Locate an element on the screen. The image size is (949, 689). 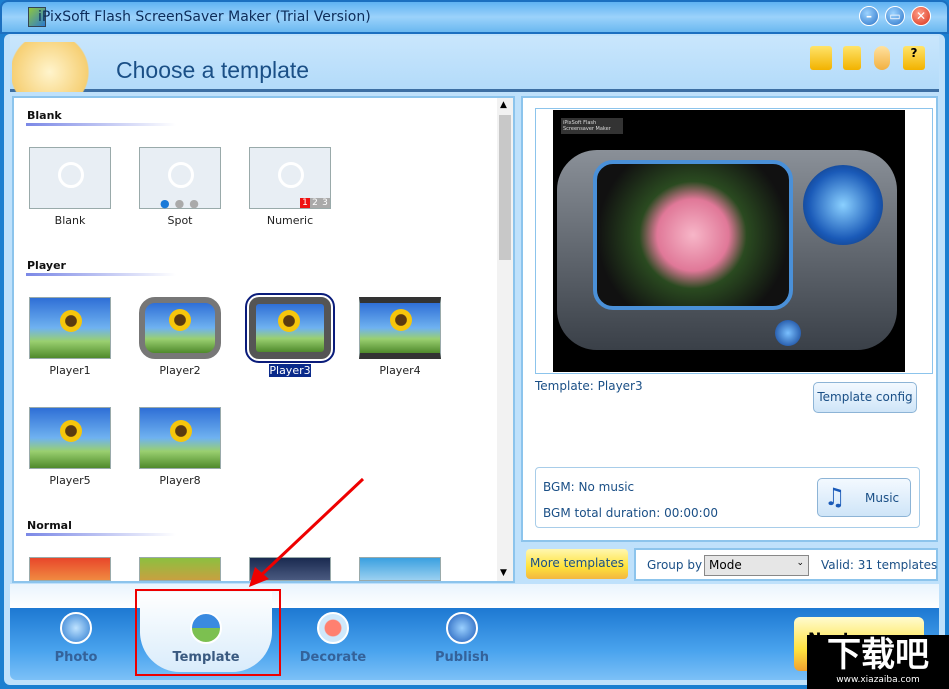
template-label: Player1 is located at coordinates (70, 370).